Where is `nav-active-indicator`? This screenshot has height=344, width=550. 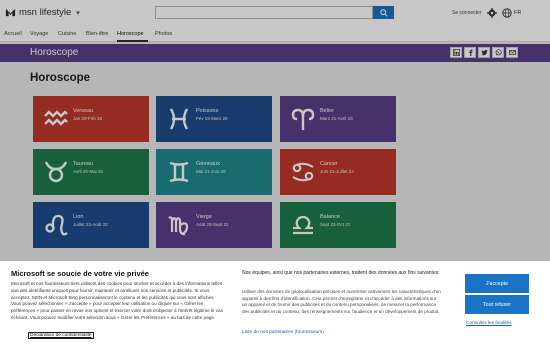 nav-active-indicator is located at coordinates (132, 41).